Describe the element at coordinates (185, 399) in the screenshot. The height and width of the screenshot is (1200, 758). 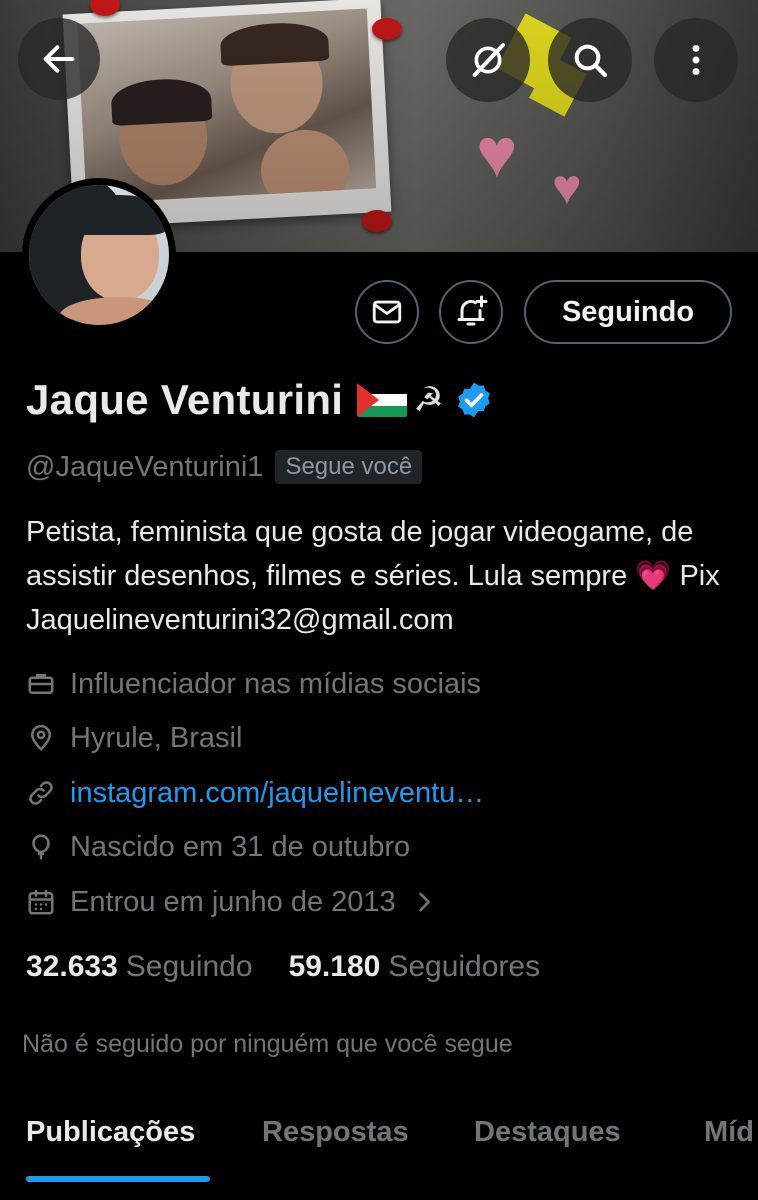
I see `display-name: Jaque Venturini` at that location.